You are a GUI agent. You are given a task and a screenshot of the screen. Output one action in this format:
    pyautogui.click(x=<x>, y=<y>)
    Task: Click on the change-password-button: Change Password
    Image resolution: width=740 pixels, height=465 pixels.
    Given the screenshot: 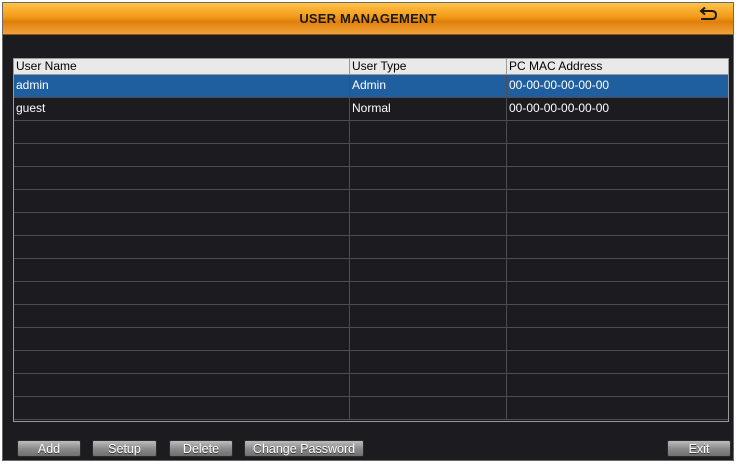 What is the action you would take?
    pyautogui.click(x=304, y=448)
    